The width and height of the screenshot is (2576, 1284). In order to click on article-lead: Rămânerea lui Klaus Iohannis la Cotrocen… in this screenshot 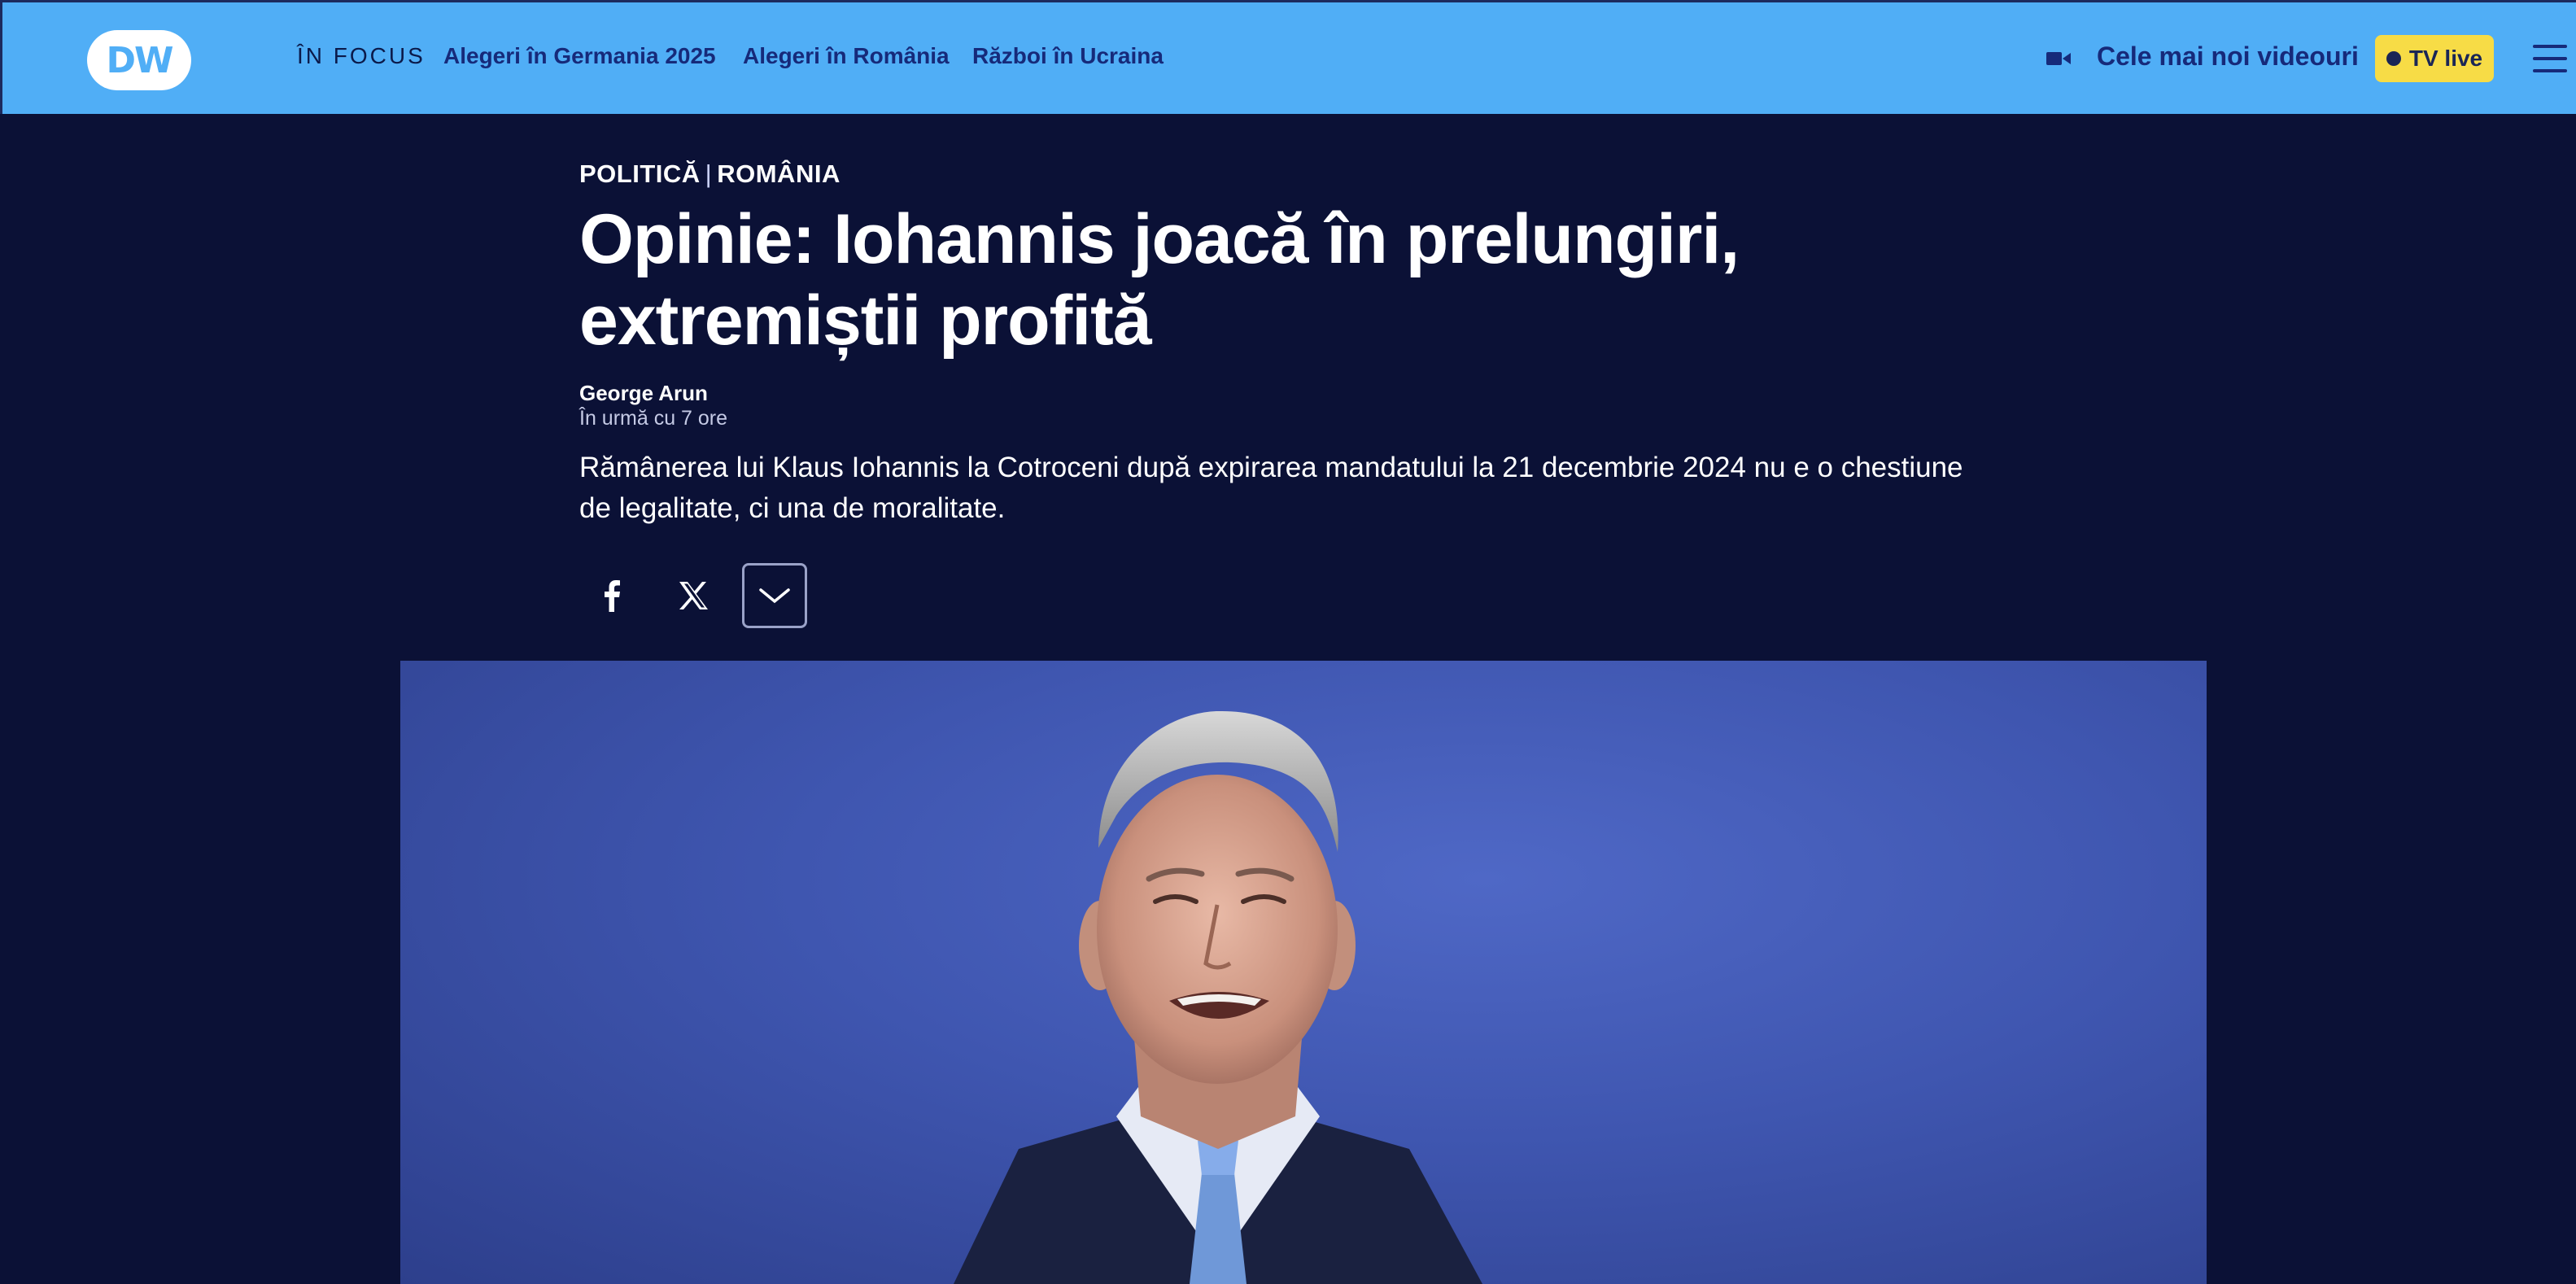, I will do `click(1271, 488)`.